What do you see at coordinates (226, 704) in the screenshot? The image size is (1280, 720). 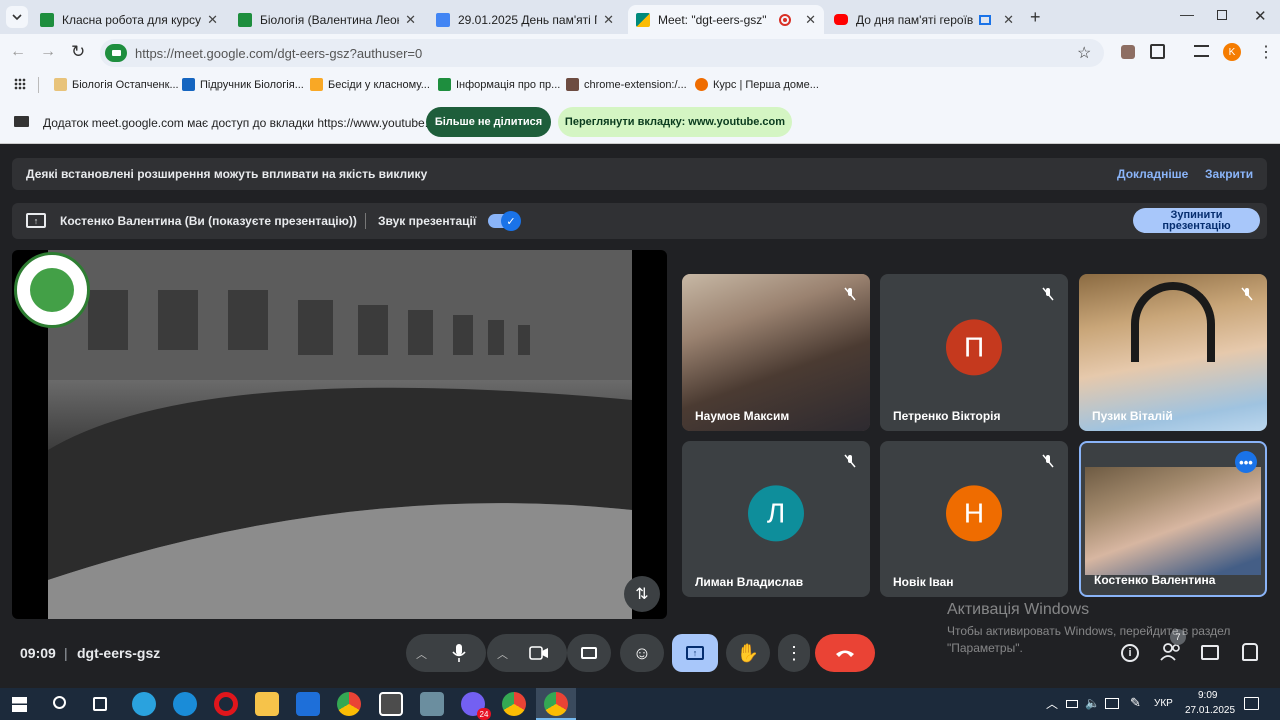 I see `opera-icon` at bounding box center [226, 704].